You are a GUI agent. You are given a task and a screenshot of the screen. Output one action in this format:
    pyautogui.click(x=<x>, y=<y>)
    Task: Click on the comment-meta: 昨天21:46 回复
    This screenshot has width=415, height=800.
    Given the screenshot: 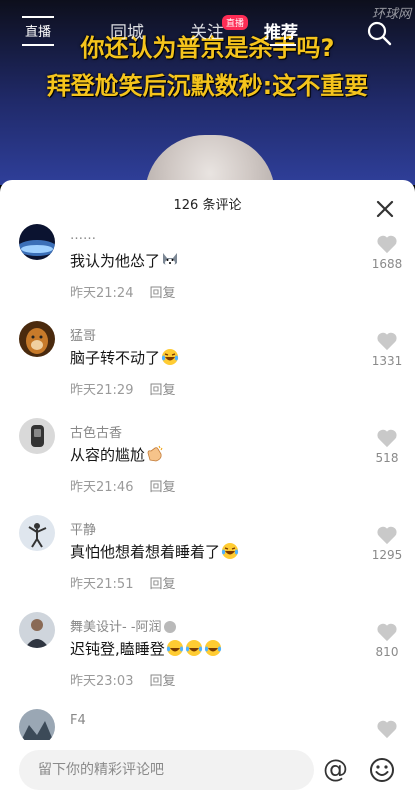 What is the action you would take?
    pyautogui.click(x=122, y=485)
    